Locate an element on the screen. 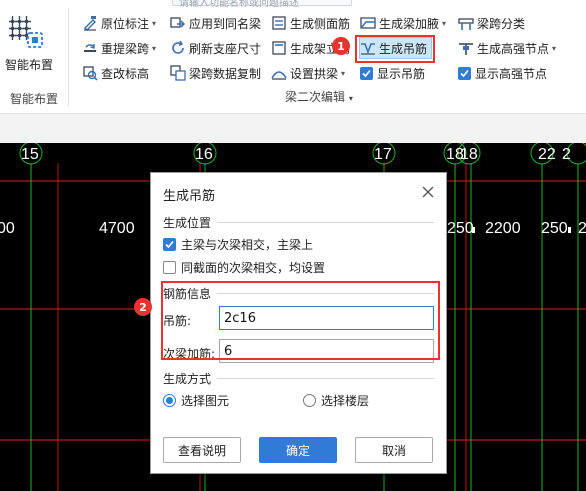 The image size is (586, 491). axis-number: 15 is located at coordinates (30, 154).